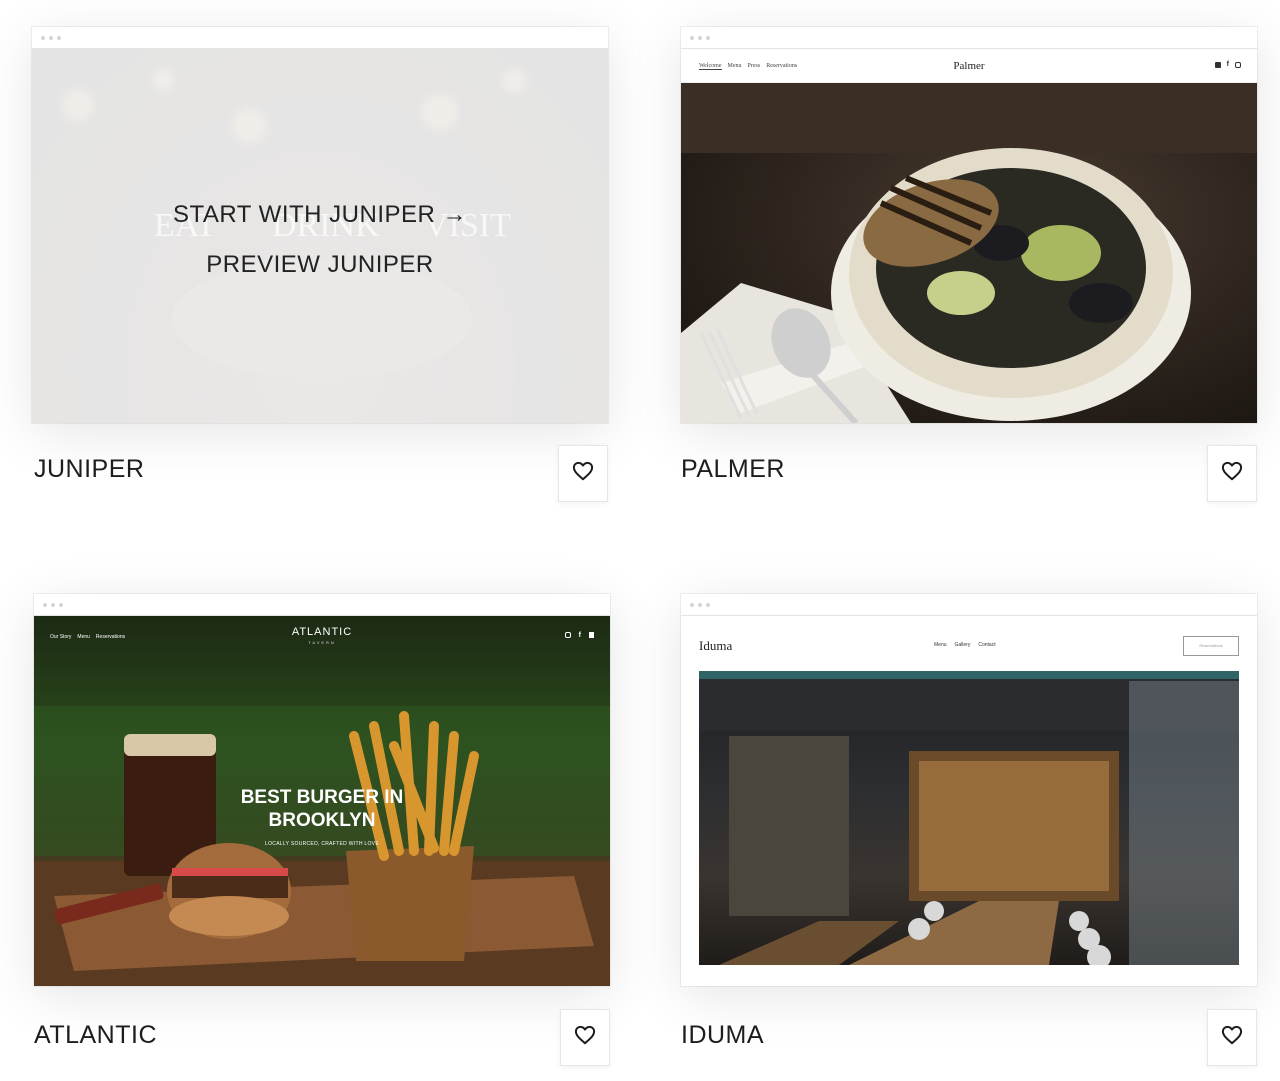  I want to click on start-with-template-link: START WITH JUNIPER →, so click(320, 215).